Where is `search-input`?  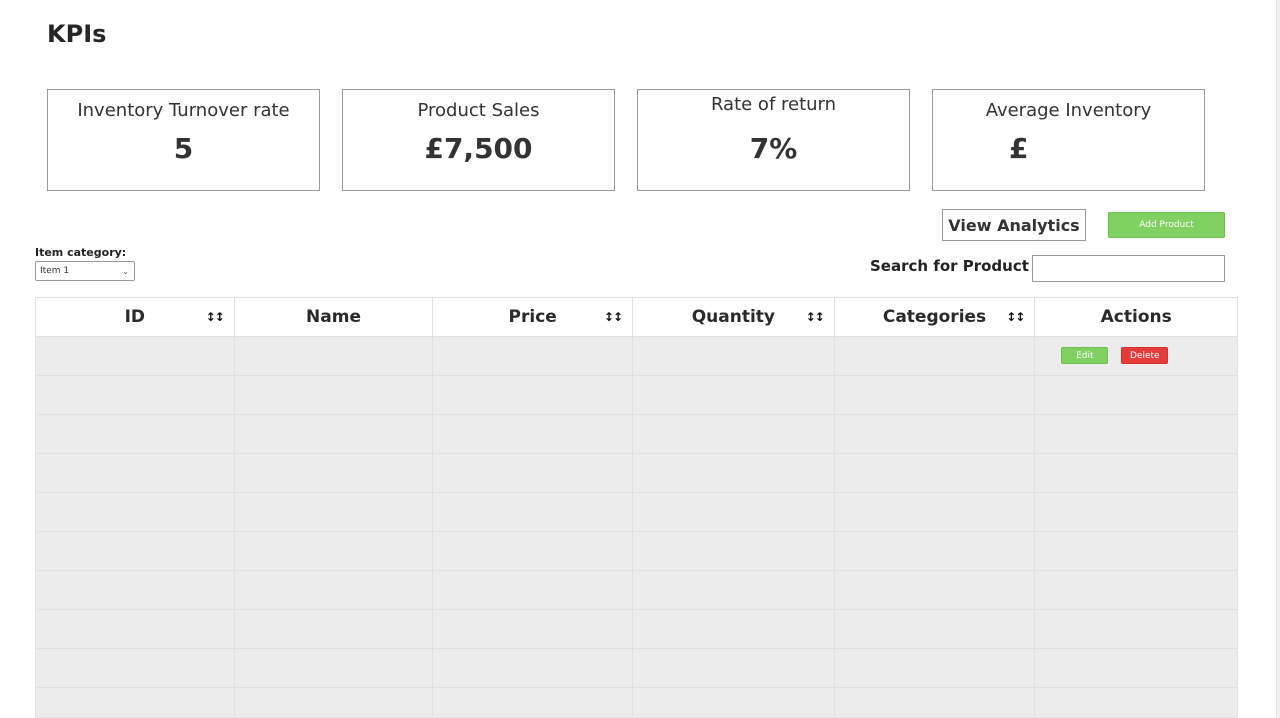 search-input is located at coordinates (1128, 268).